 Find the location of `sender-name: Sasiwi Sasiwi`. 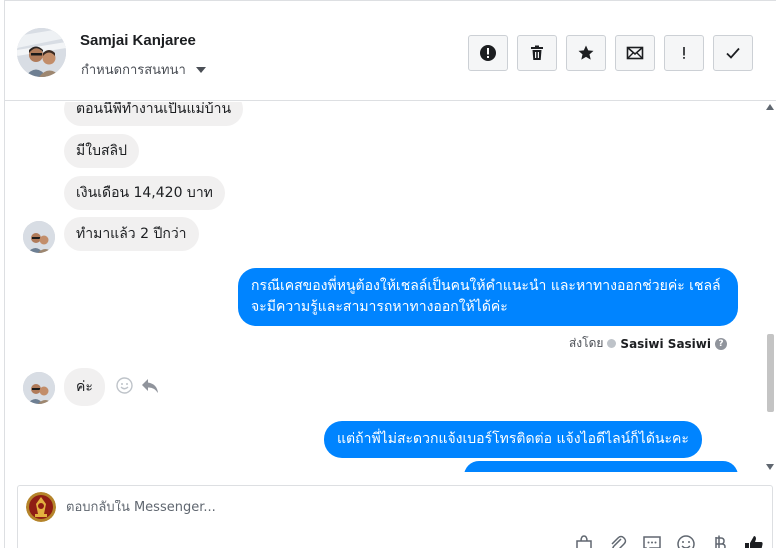

sender-name: Sasiwi Sasiwi is located at coordinates (665, 344).